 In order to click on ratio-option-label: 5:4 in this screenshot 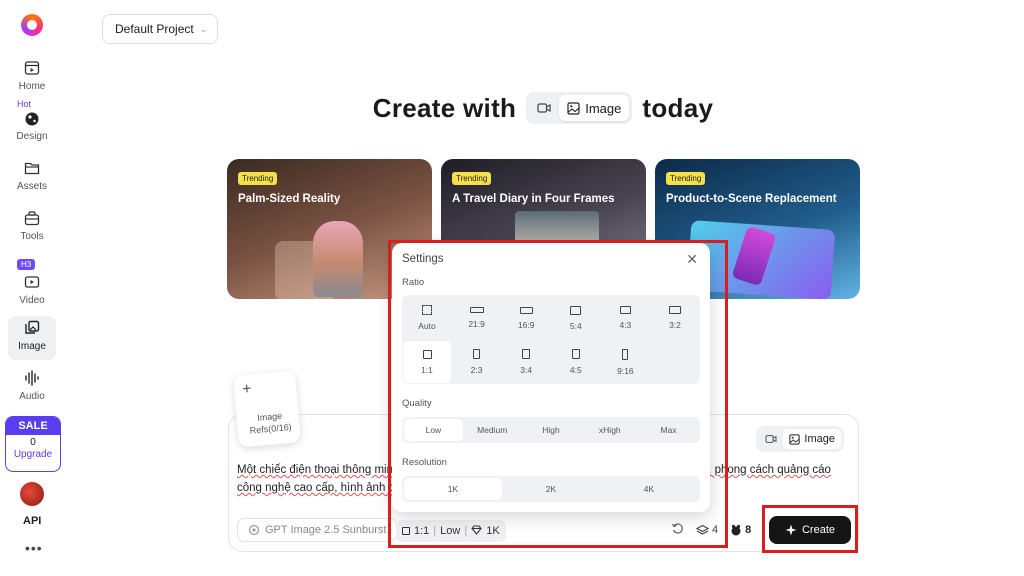, I will do `click(575, 325)`.